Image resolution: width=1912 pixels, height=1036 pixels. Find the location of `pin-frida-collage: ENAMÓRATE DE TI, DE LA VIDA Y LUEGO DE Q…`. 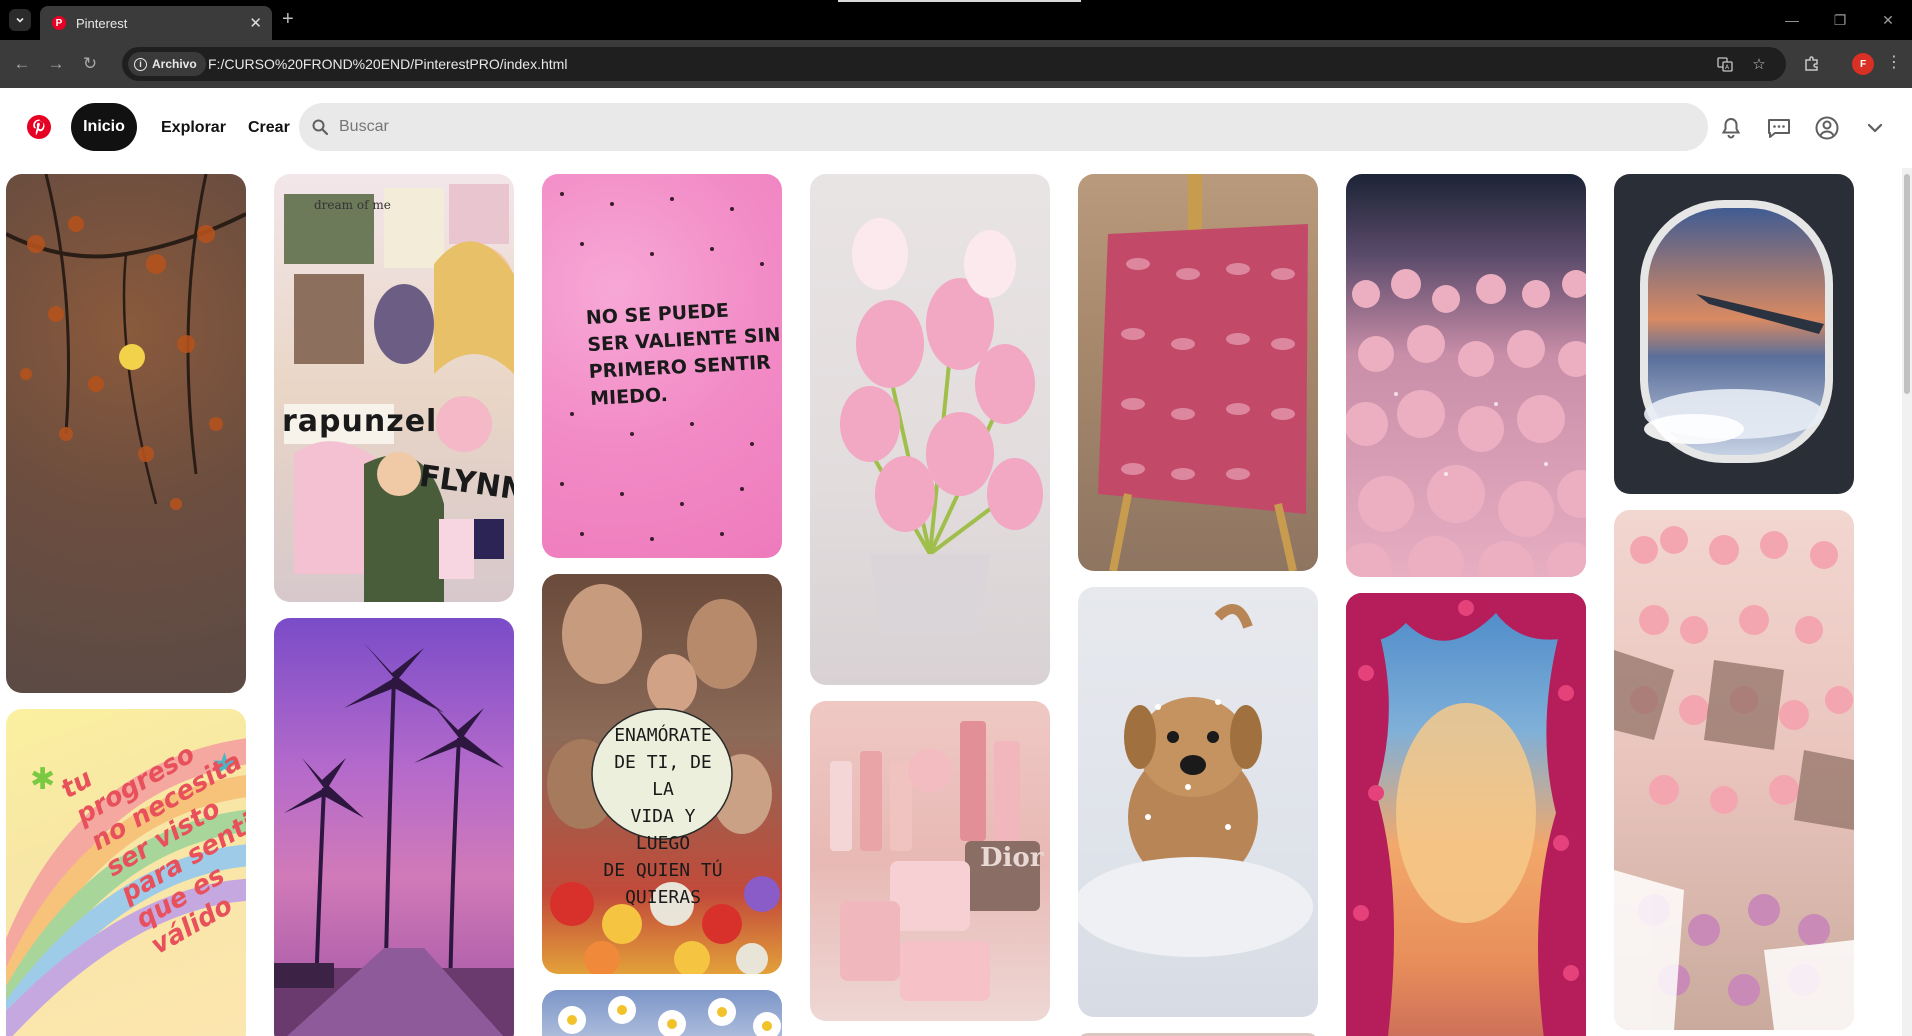

pin-frida-collage: ENAMÓRATE DE TI, DE LA VIDA Y LUEGO DE Q… is located at coordinates (662, 774).